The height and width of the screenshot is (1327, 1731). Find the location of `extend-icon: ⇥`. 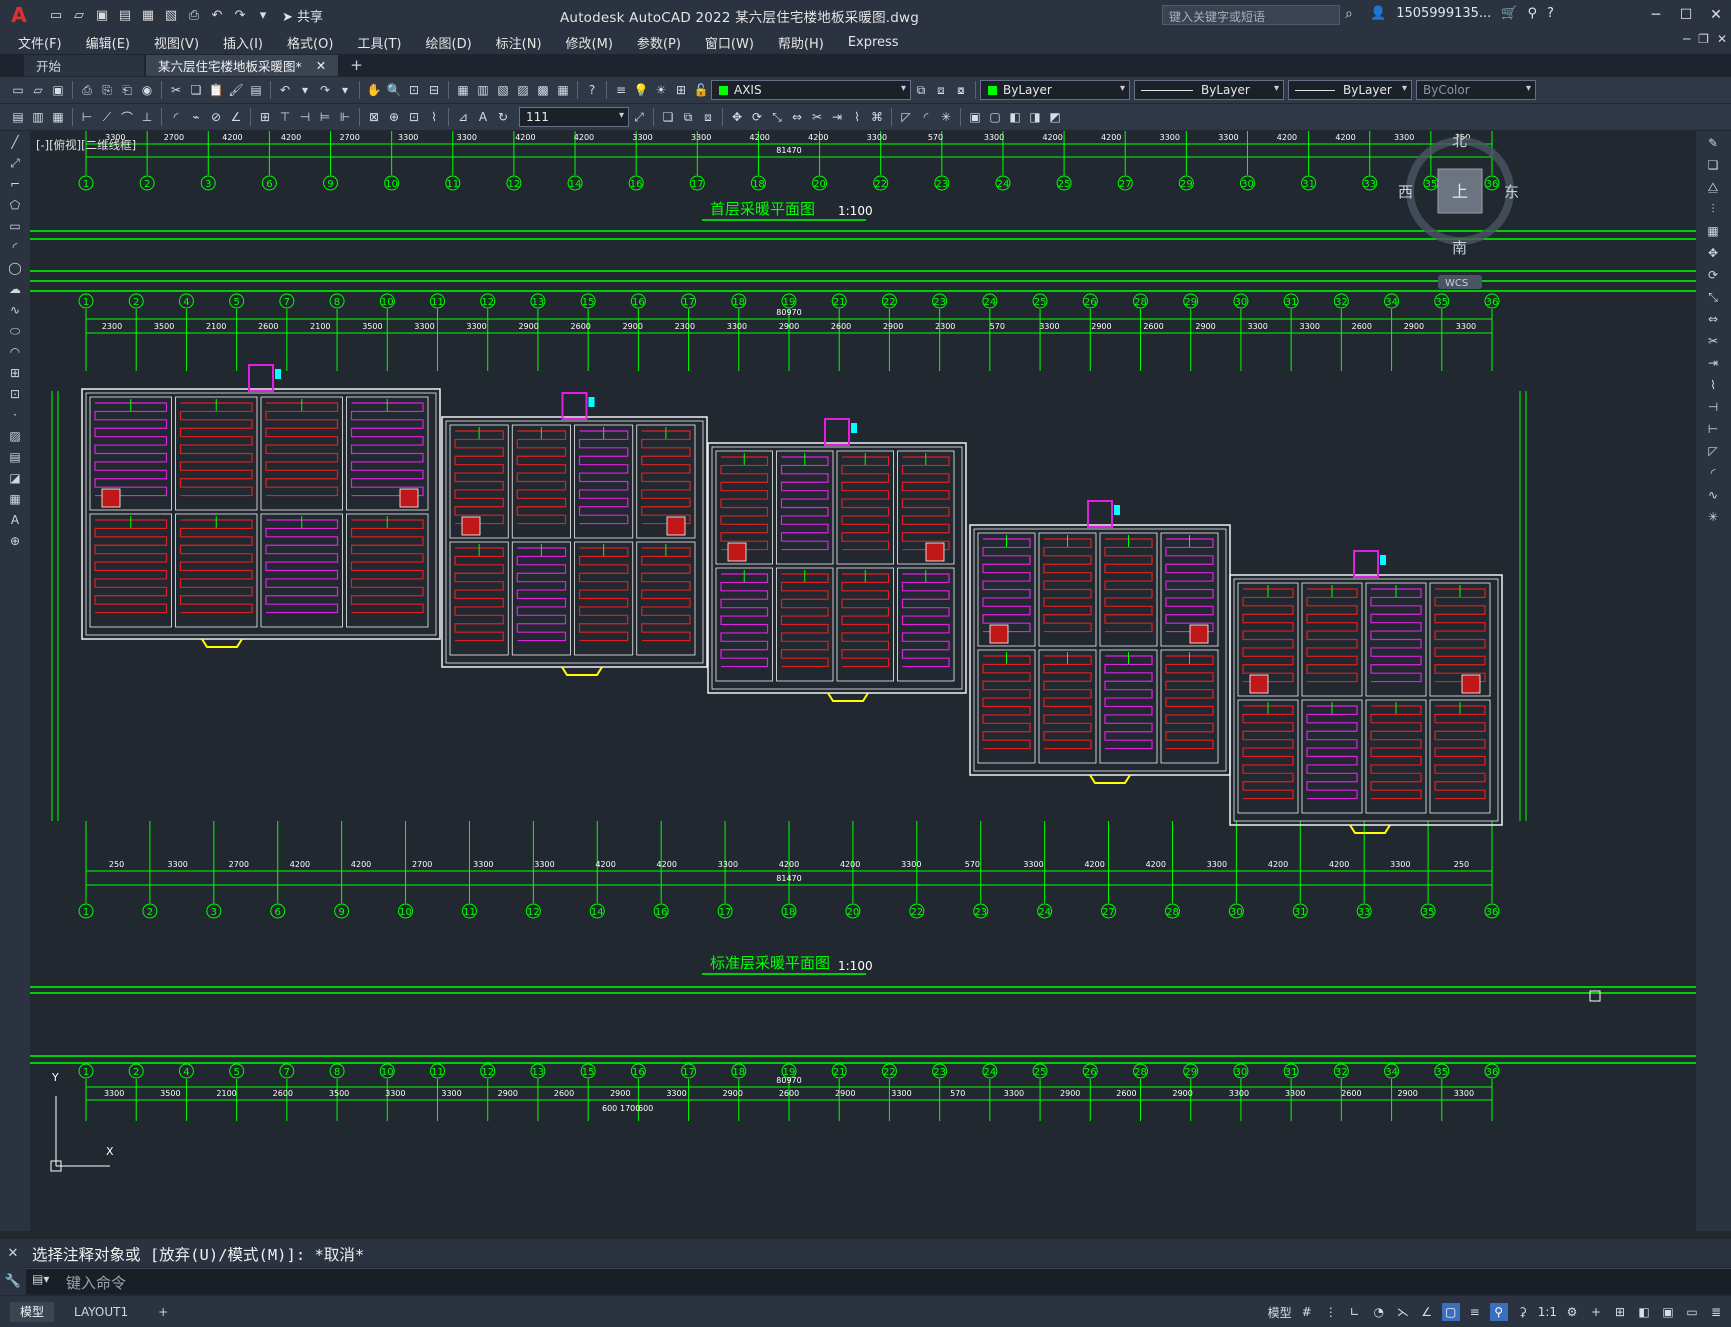

extend-icon: ⇥ is located at coordinates (837, 117).